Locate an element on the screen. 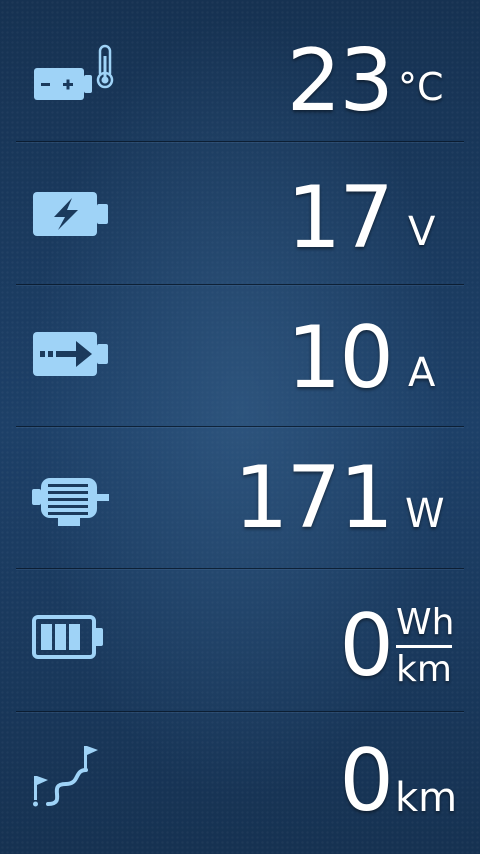 The image size is (480, 854). battery-voltage-icon is located at coordinates (73, 215).